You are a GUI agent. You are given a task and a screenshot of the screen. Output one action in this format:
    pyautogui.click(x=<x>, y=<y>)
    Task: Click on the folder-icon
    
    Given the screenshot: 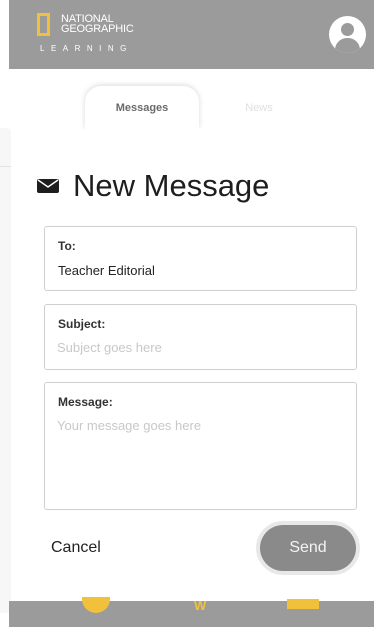 What is the action you would take?
    pyautogui.click(x=303, y=604)
    